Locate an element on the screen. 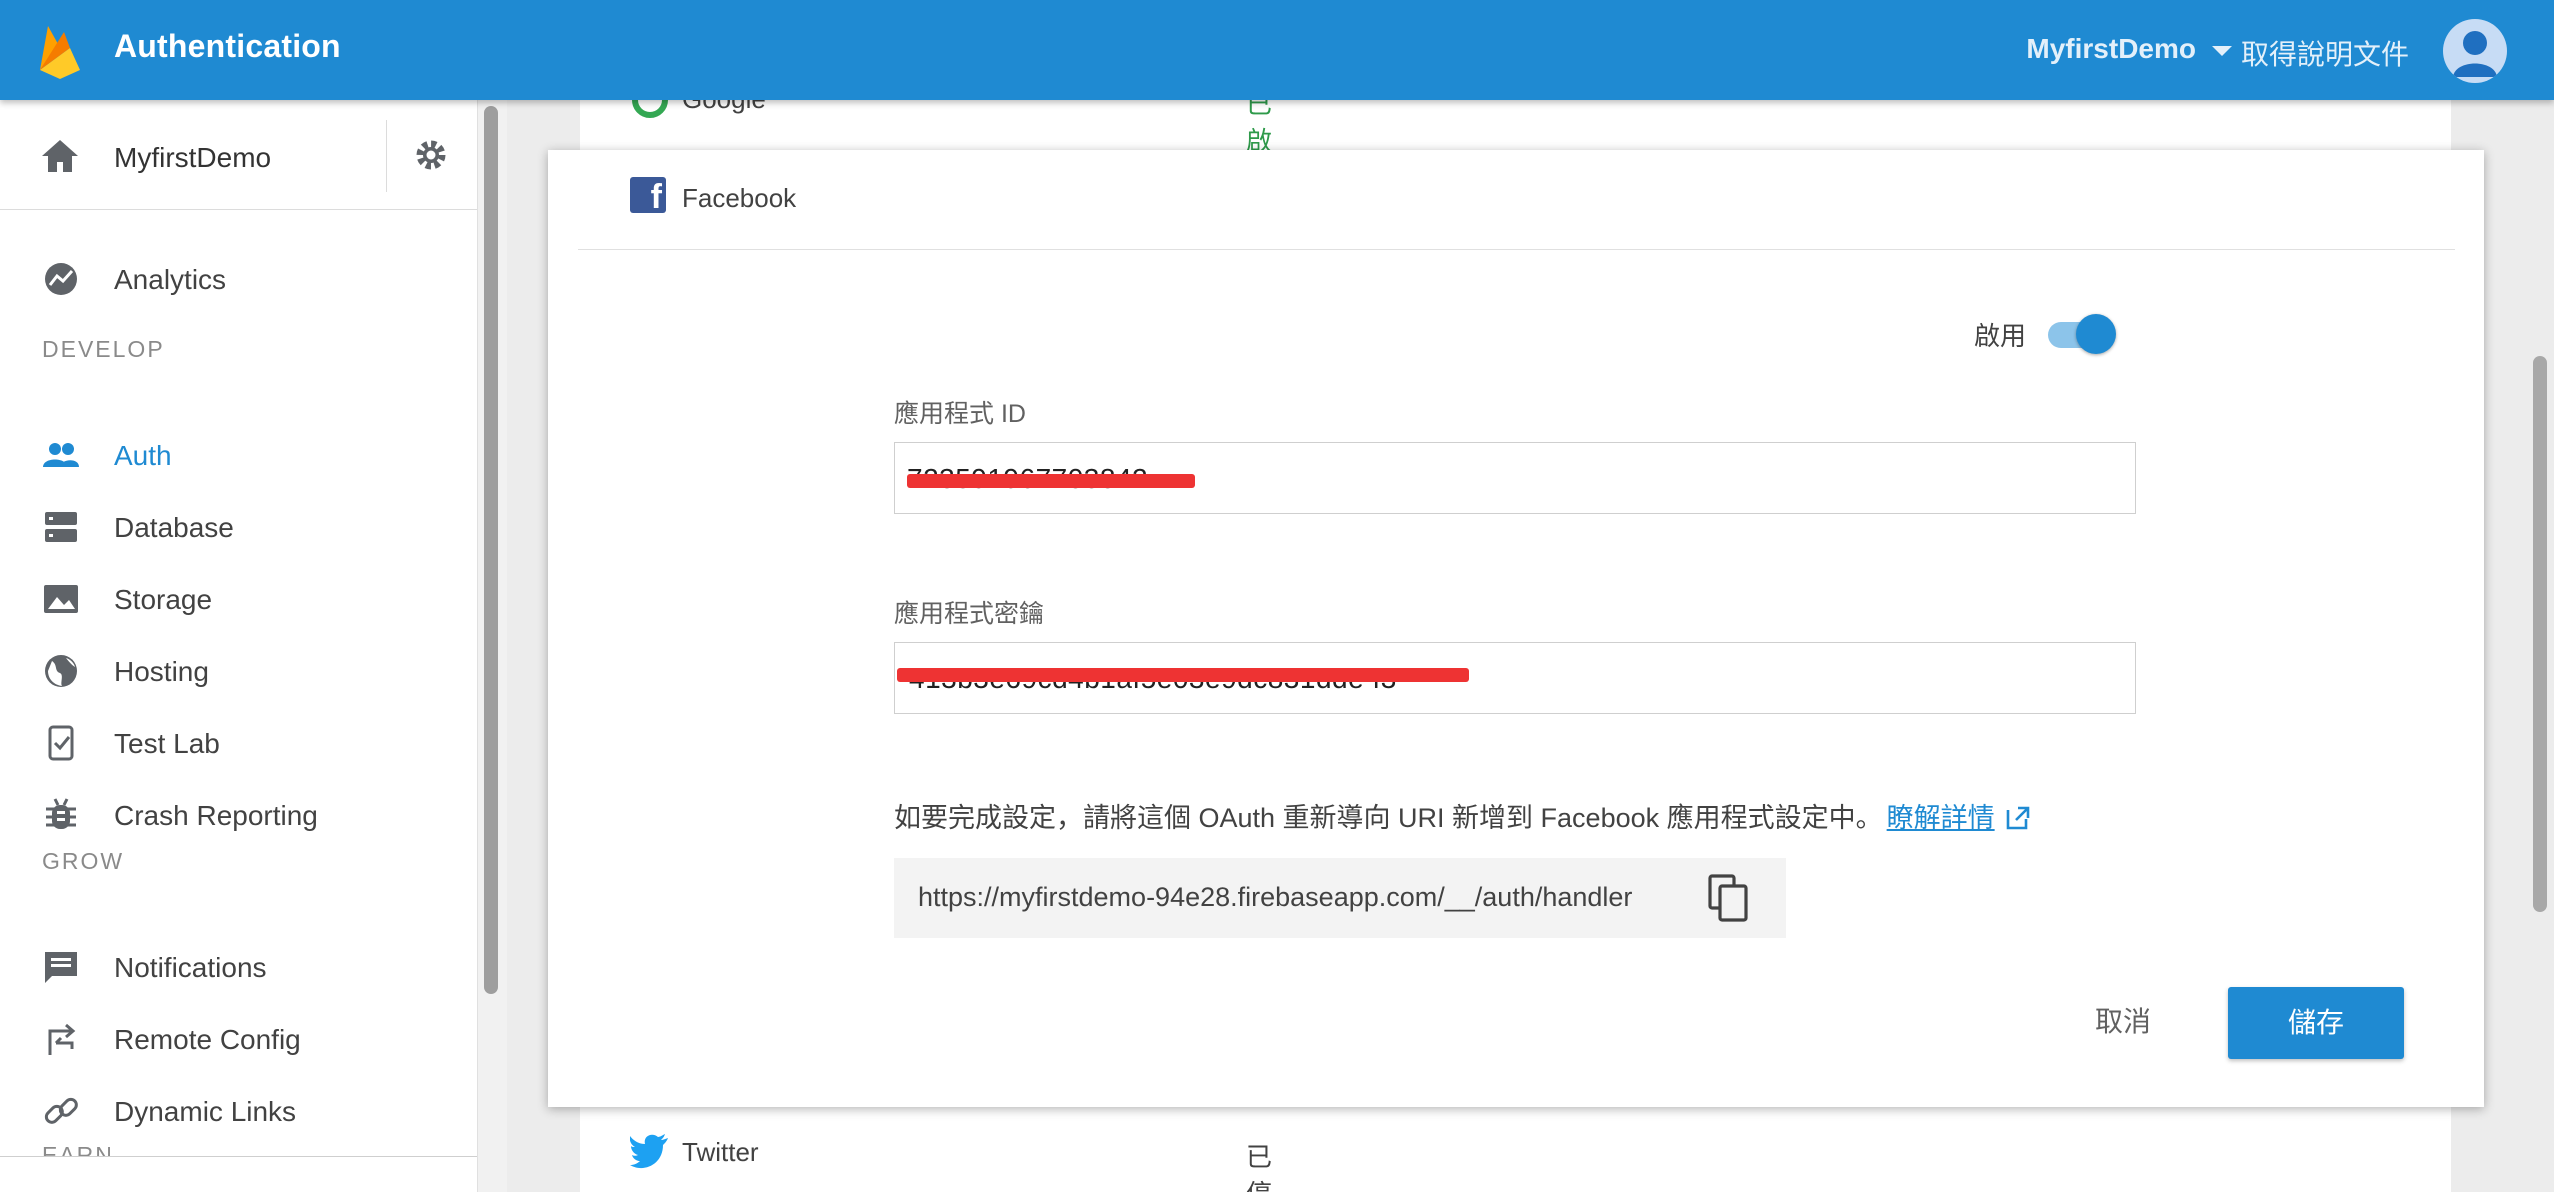  sidebar-item-remote-config: Remote Config is located at coordinates (238, 1038).